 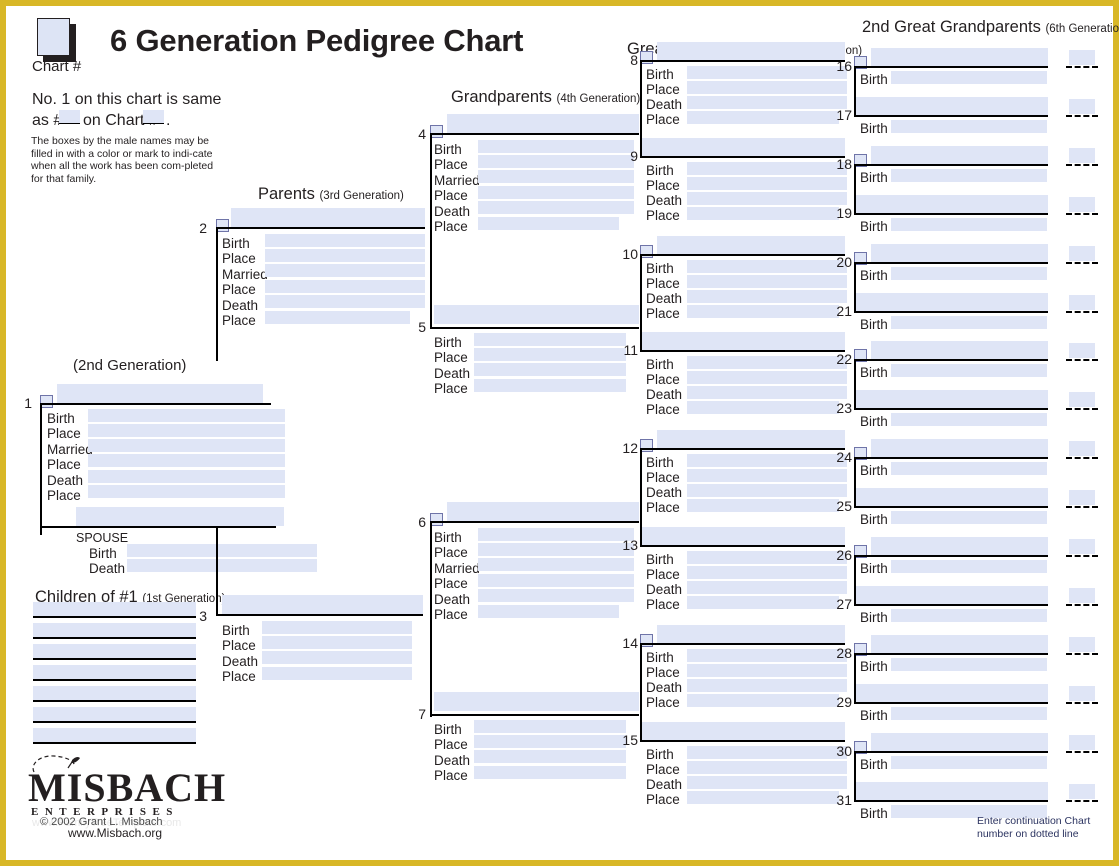 What do you see at coordinates (646, 640) in the screenshot?
I see `person-14-checkbox` at bounding box center [646, 640].